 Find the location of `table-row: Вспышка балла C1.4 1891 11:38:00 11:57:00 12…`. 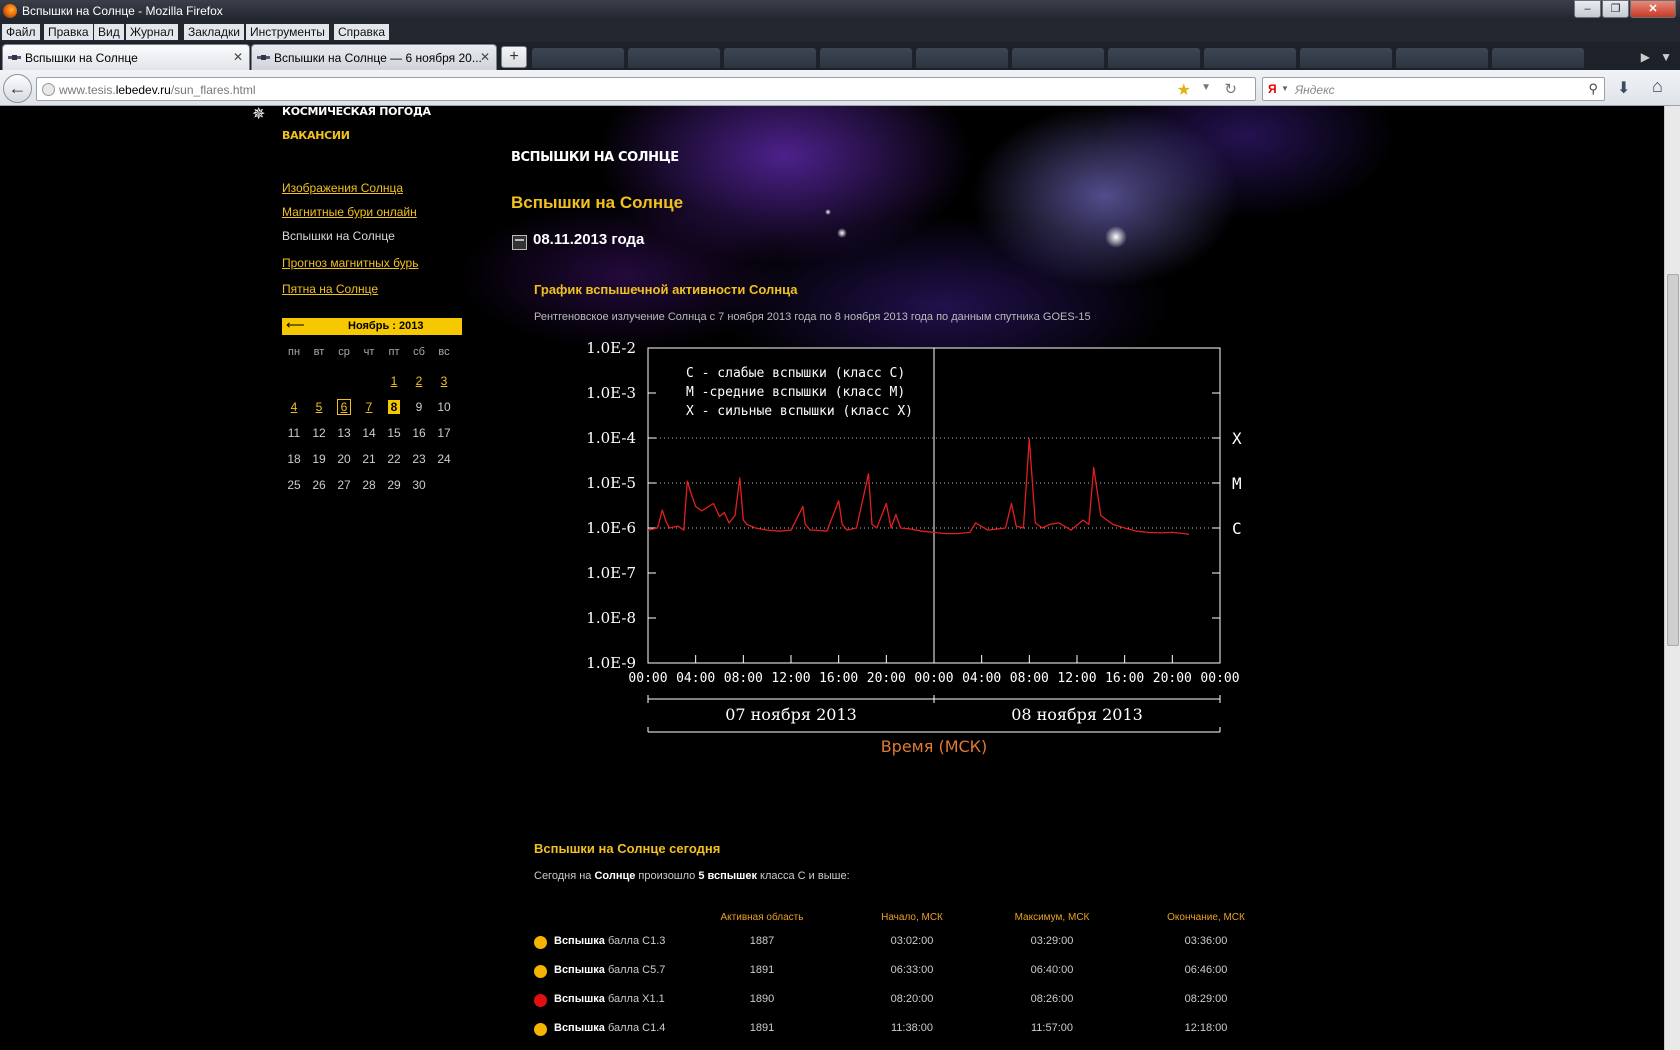

table-row: Вспышка балла C1.4 1891 11:38:00 11:57:00 12… is located at coordinates (894, 1031).